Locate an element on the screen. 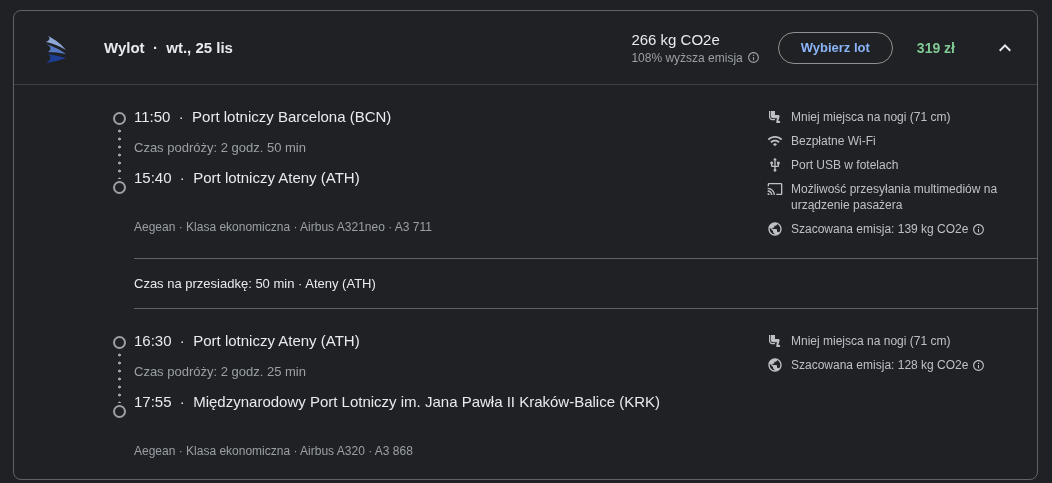  amenity-text: Port USB w fotelach is located at coordinates (845, 165).